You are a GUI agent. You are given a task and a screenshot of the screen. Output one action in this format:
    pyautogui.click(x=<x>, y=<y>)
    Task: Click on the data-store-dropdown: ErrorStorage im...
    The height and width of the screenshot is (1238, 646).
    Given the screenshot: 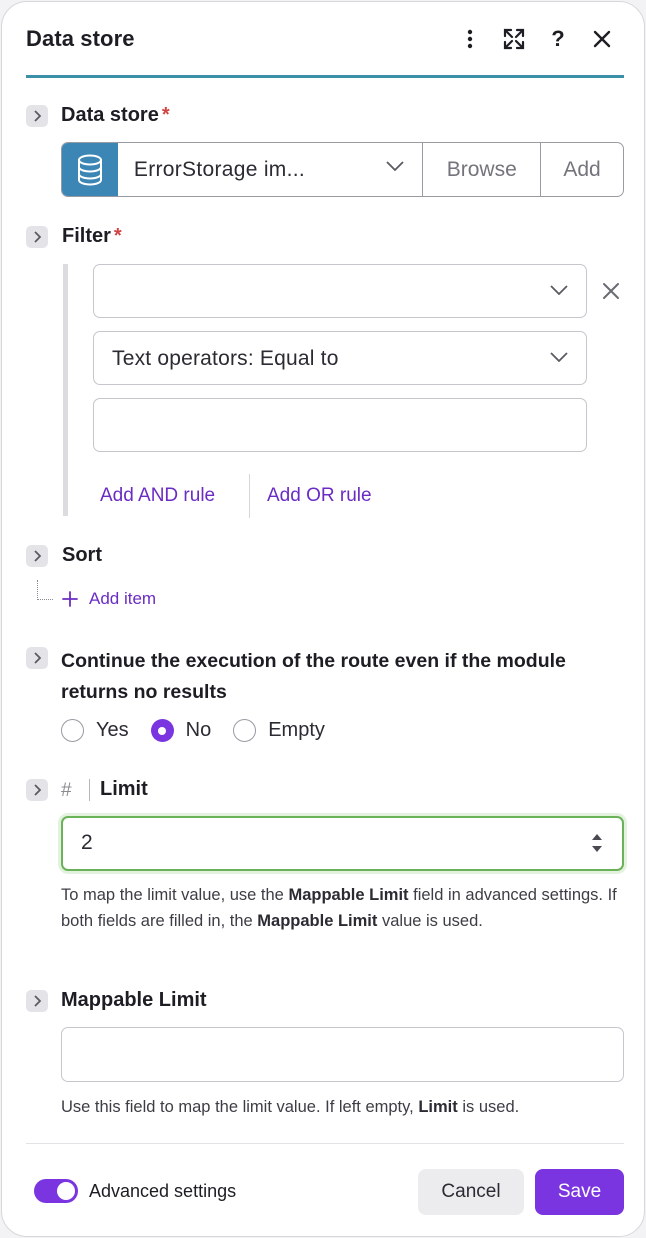 What is the action you would take?
    pyautogui.click(x=271, y=169)
    